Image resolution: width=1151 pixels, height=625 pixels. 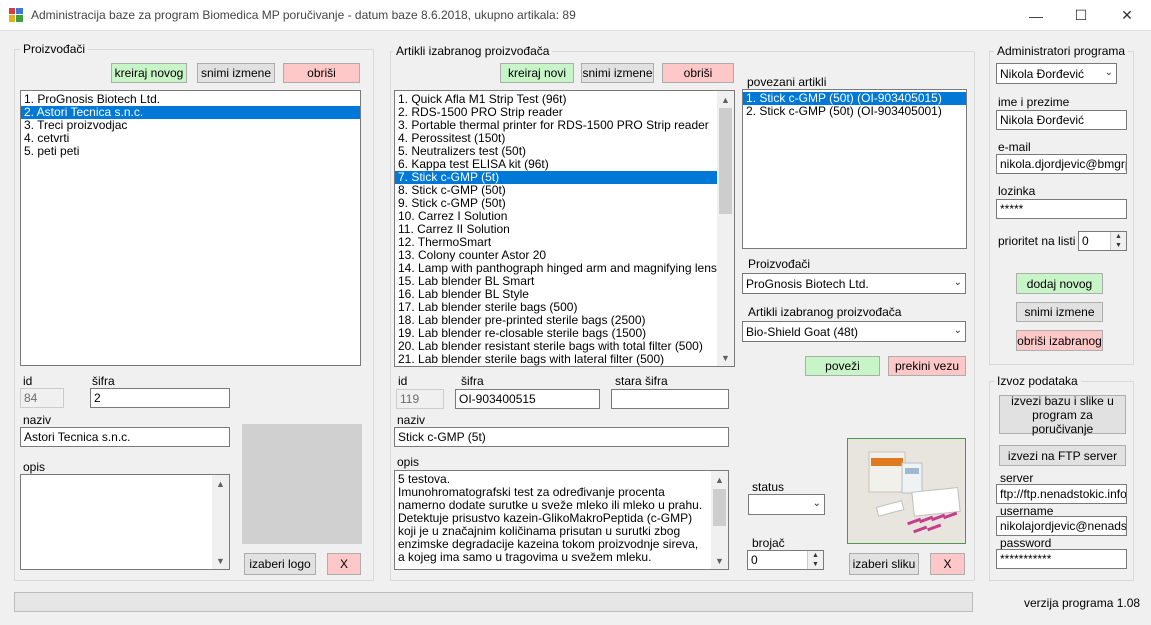 I want to click on manufacturers-group-title: Proizvođači, so click(x=54, y=49).